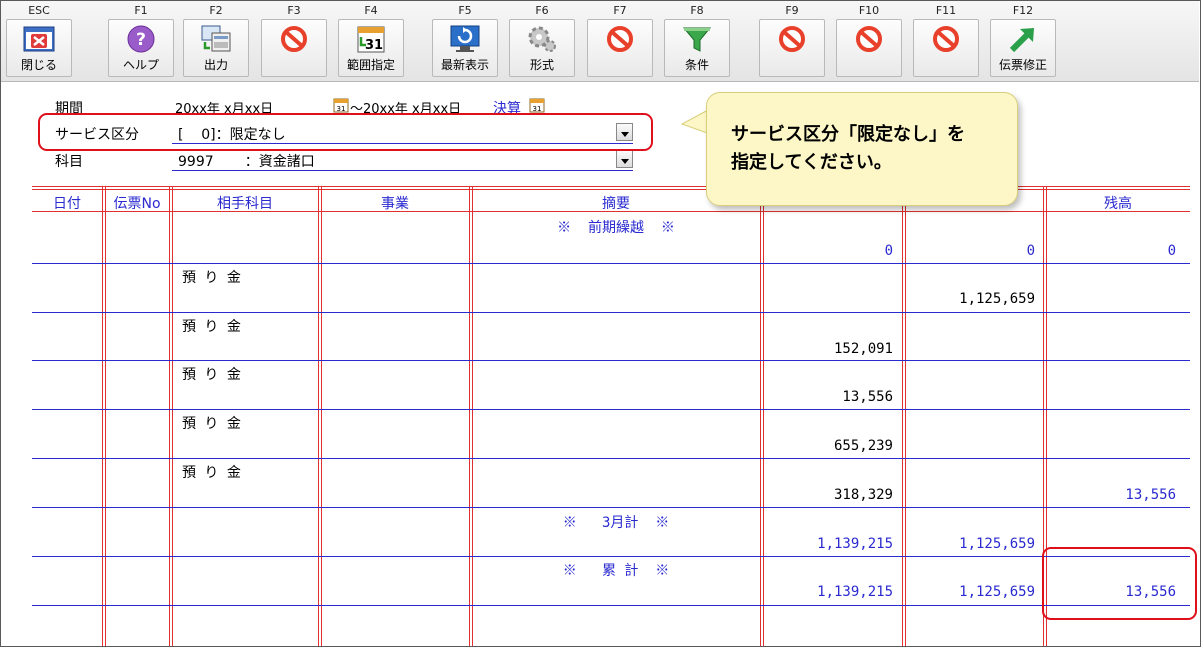  Describe the element at coordinates (67, 204) in the screenshot. I see `column-header-date: 日付` at that location.